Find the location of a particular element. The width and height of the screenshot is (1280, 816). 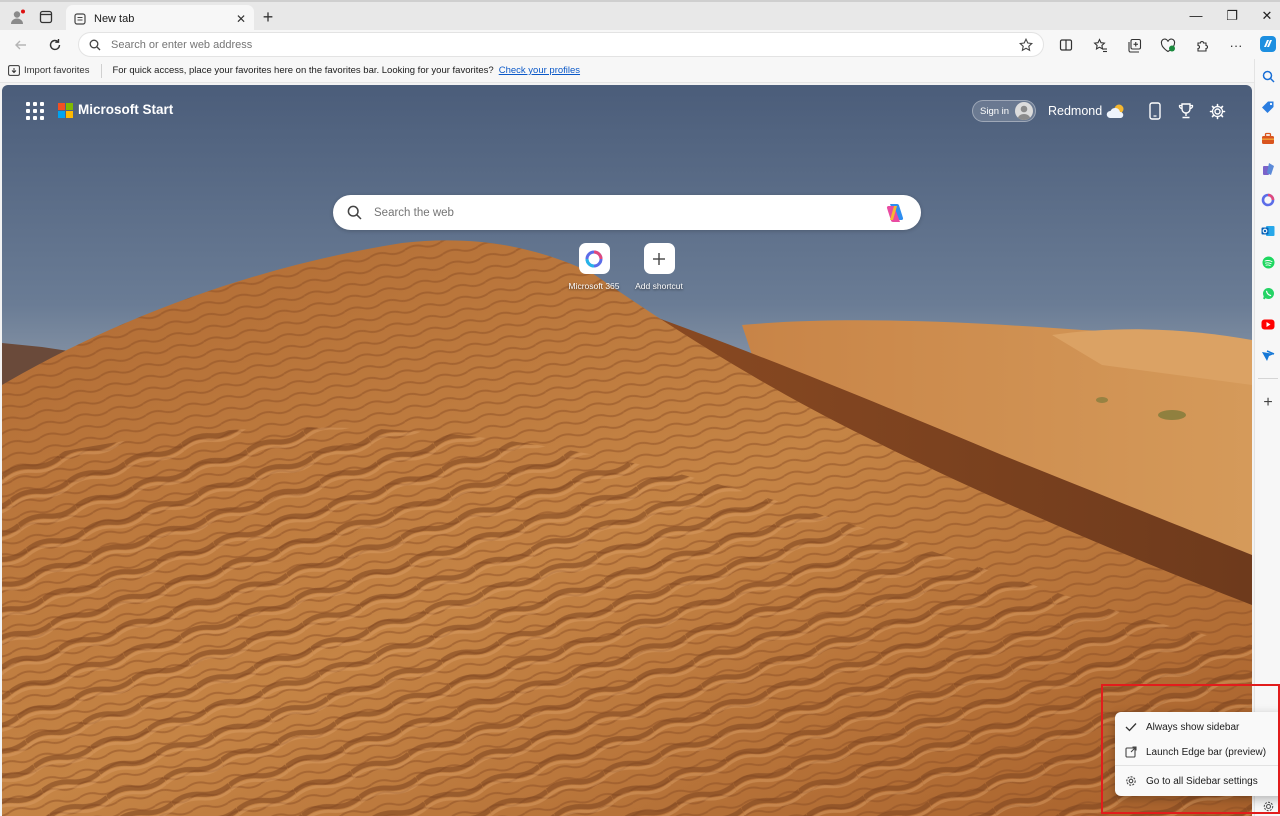

minimize-button: — is located at coordinates (1196, 15).